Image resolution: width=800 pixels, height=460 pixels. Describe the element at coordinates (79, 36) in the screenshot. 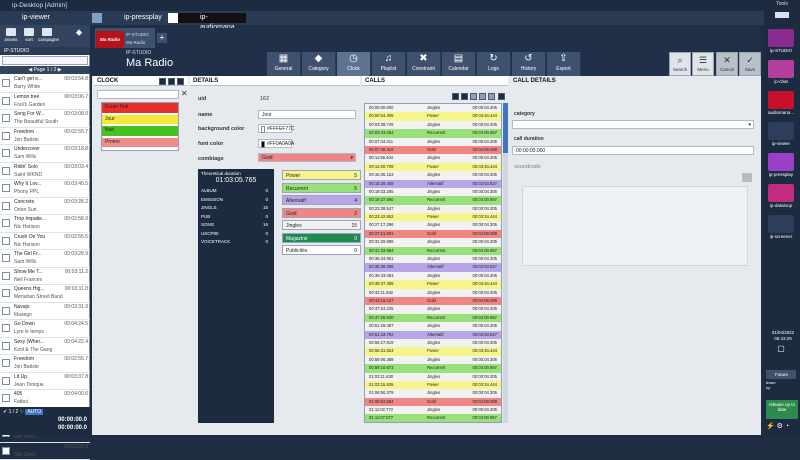

I see `tag-icon: ⬥` at that location.